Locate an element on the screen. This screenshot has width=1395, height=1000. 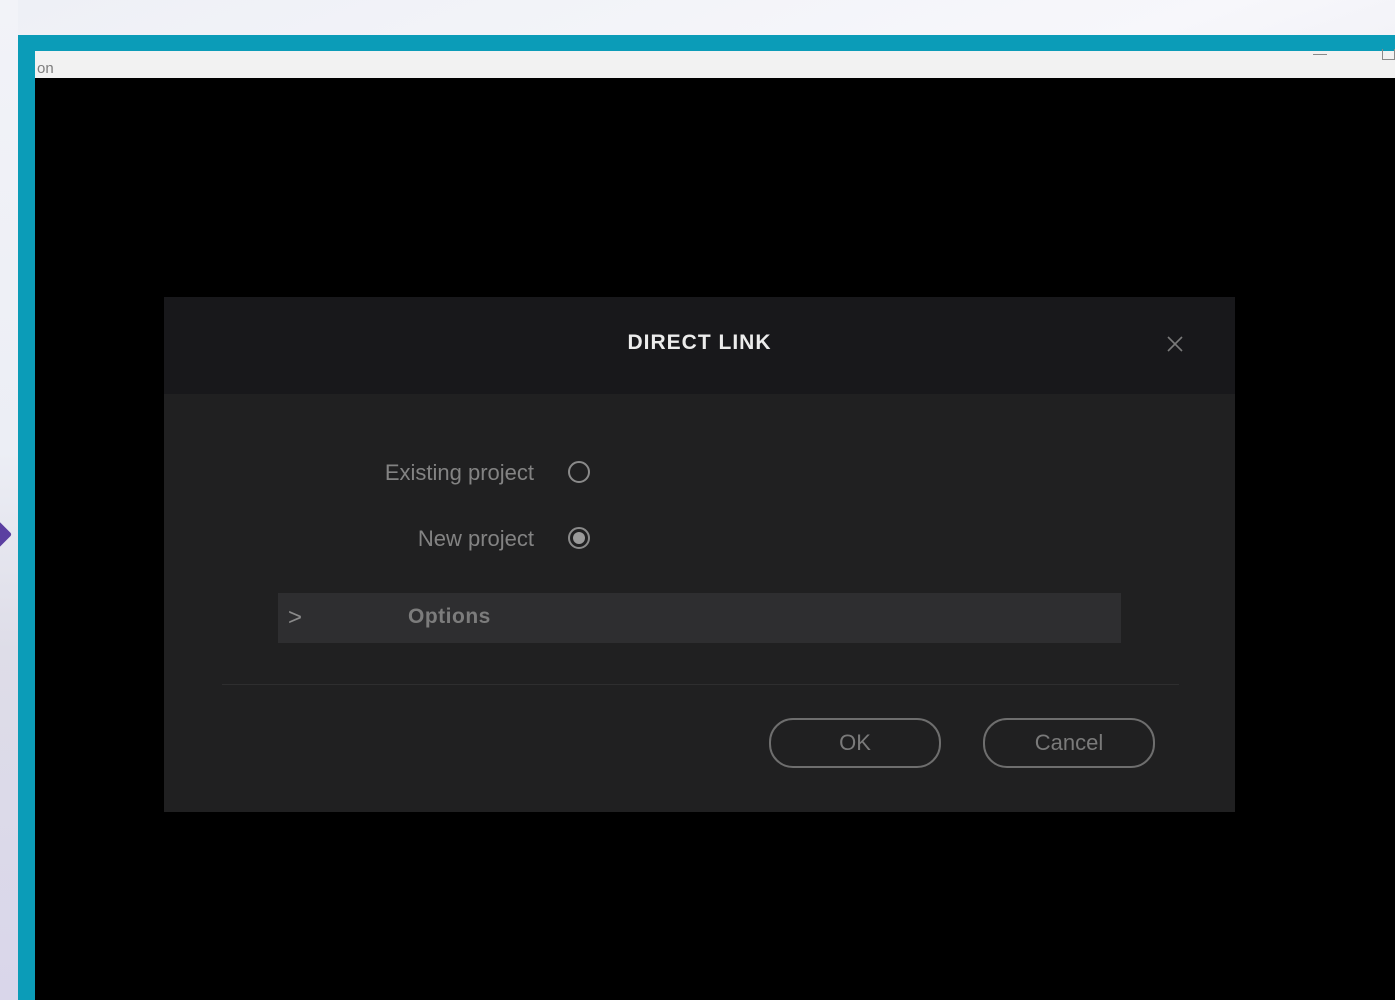
dialog-title: DIRECT LINK is located at coordinates (699, 342).